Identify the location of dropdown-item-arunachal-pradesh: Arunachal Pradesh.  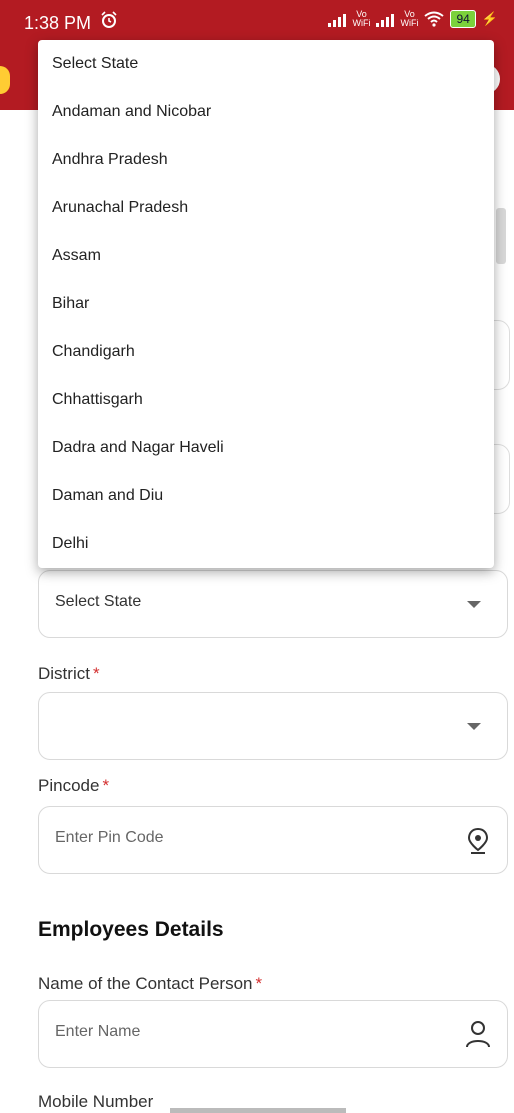
(266, 208).